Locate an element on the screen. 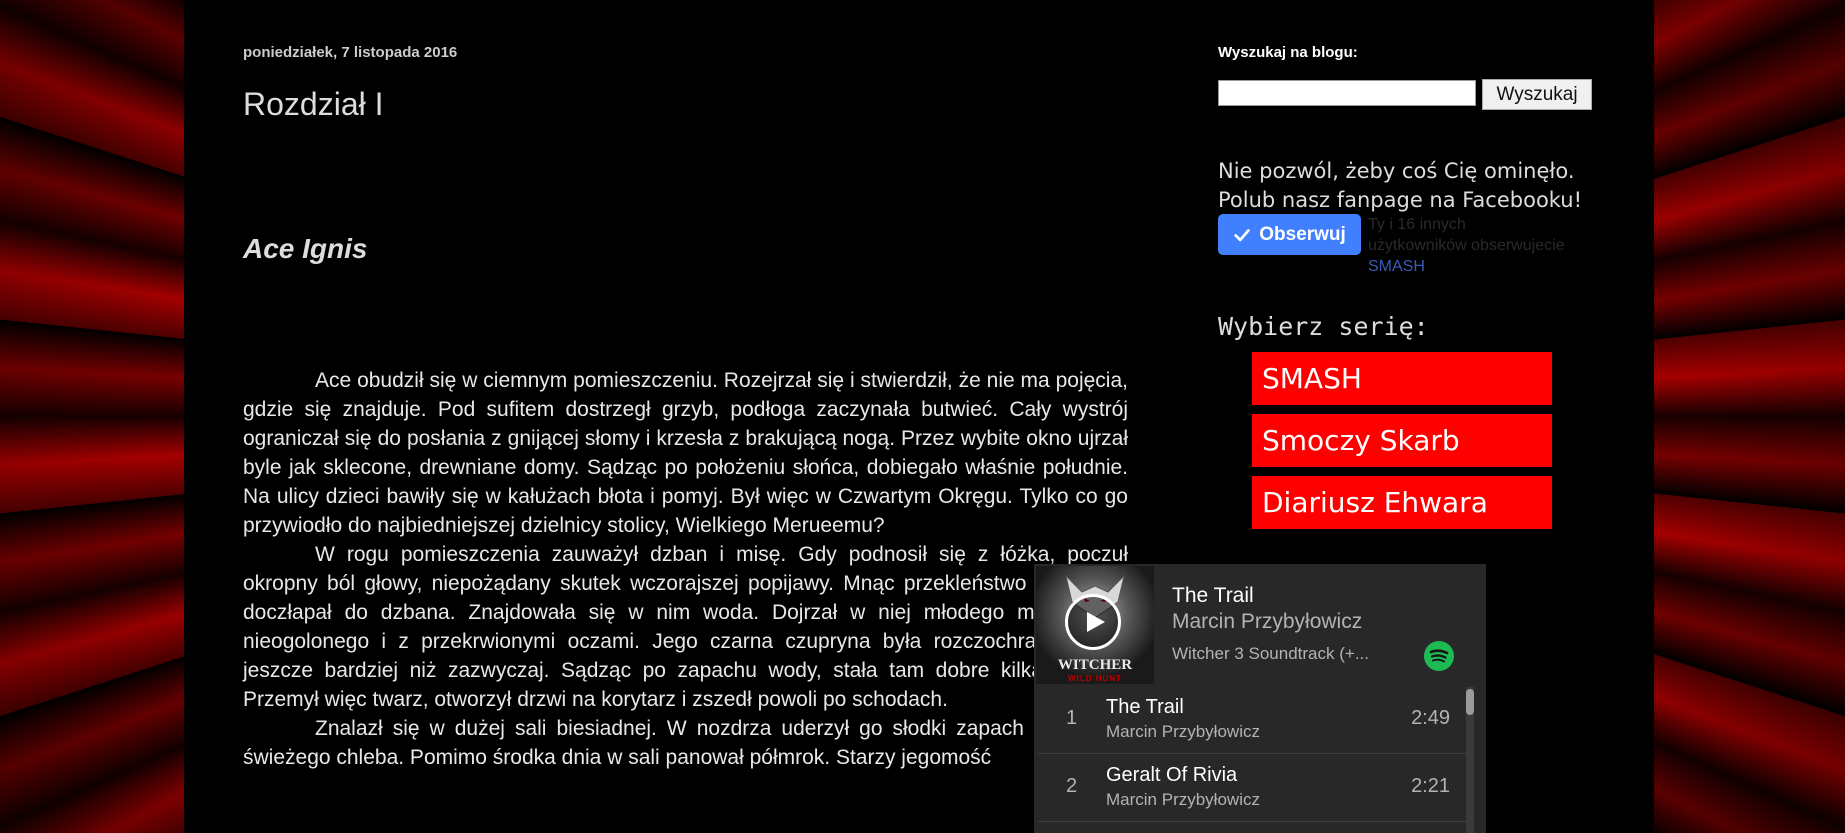 Image resolution: width=1845 pixels, height=833 pixels. scrollbar-thumb is located at coordinates (1470, 702).